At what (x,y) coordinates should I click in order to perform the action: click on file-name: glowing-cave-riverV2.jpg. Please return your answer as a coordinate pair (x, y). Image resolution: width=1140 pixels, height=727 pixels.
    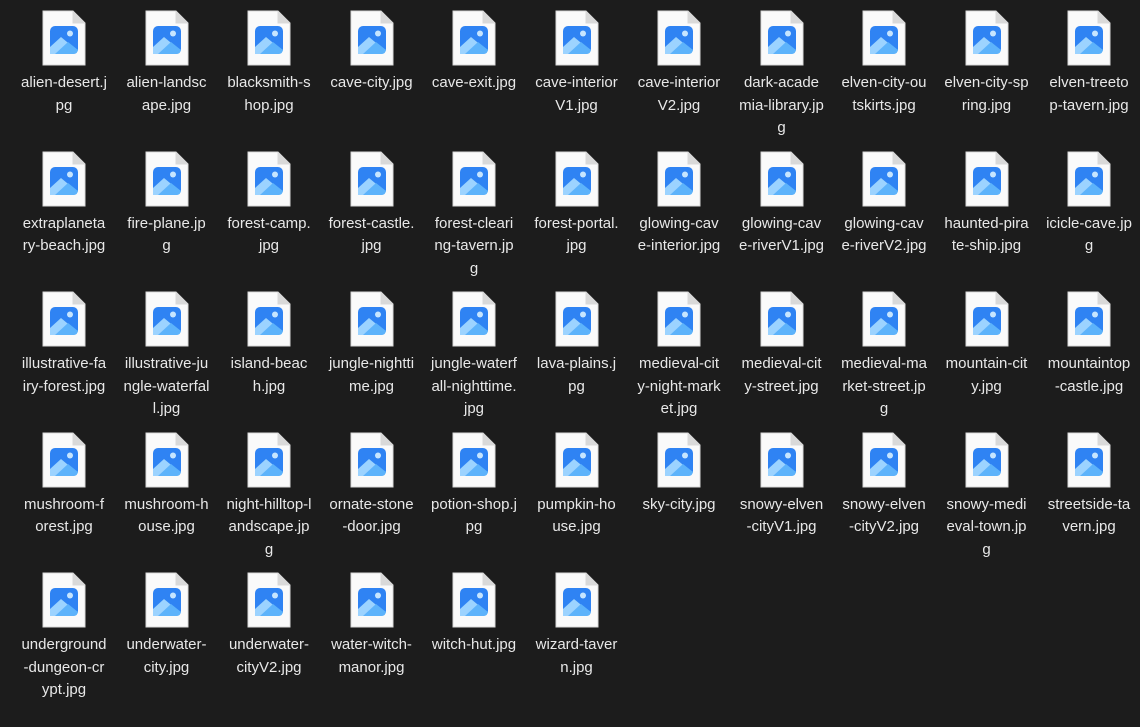
    Looking at the image, I should click on (884, 234).